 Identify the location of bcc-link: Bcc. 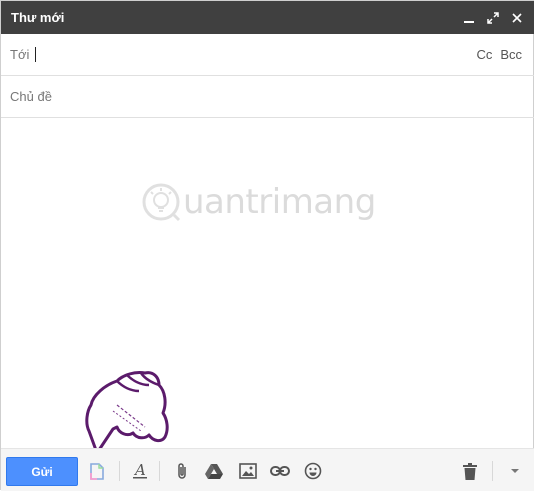
(511, 54).